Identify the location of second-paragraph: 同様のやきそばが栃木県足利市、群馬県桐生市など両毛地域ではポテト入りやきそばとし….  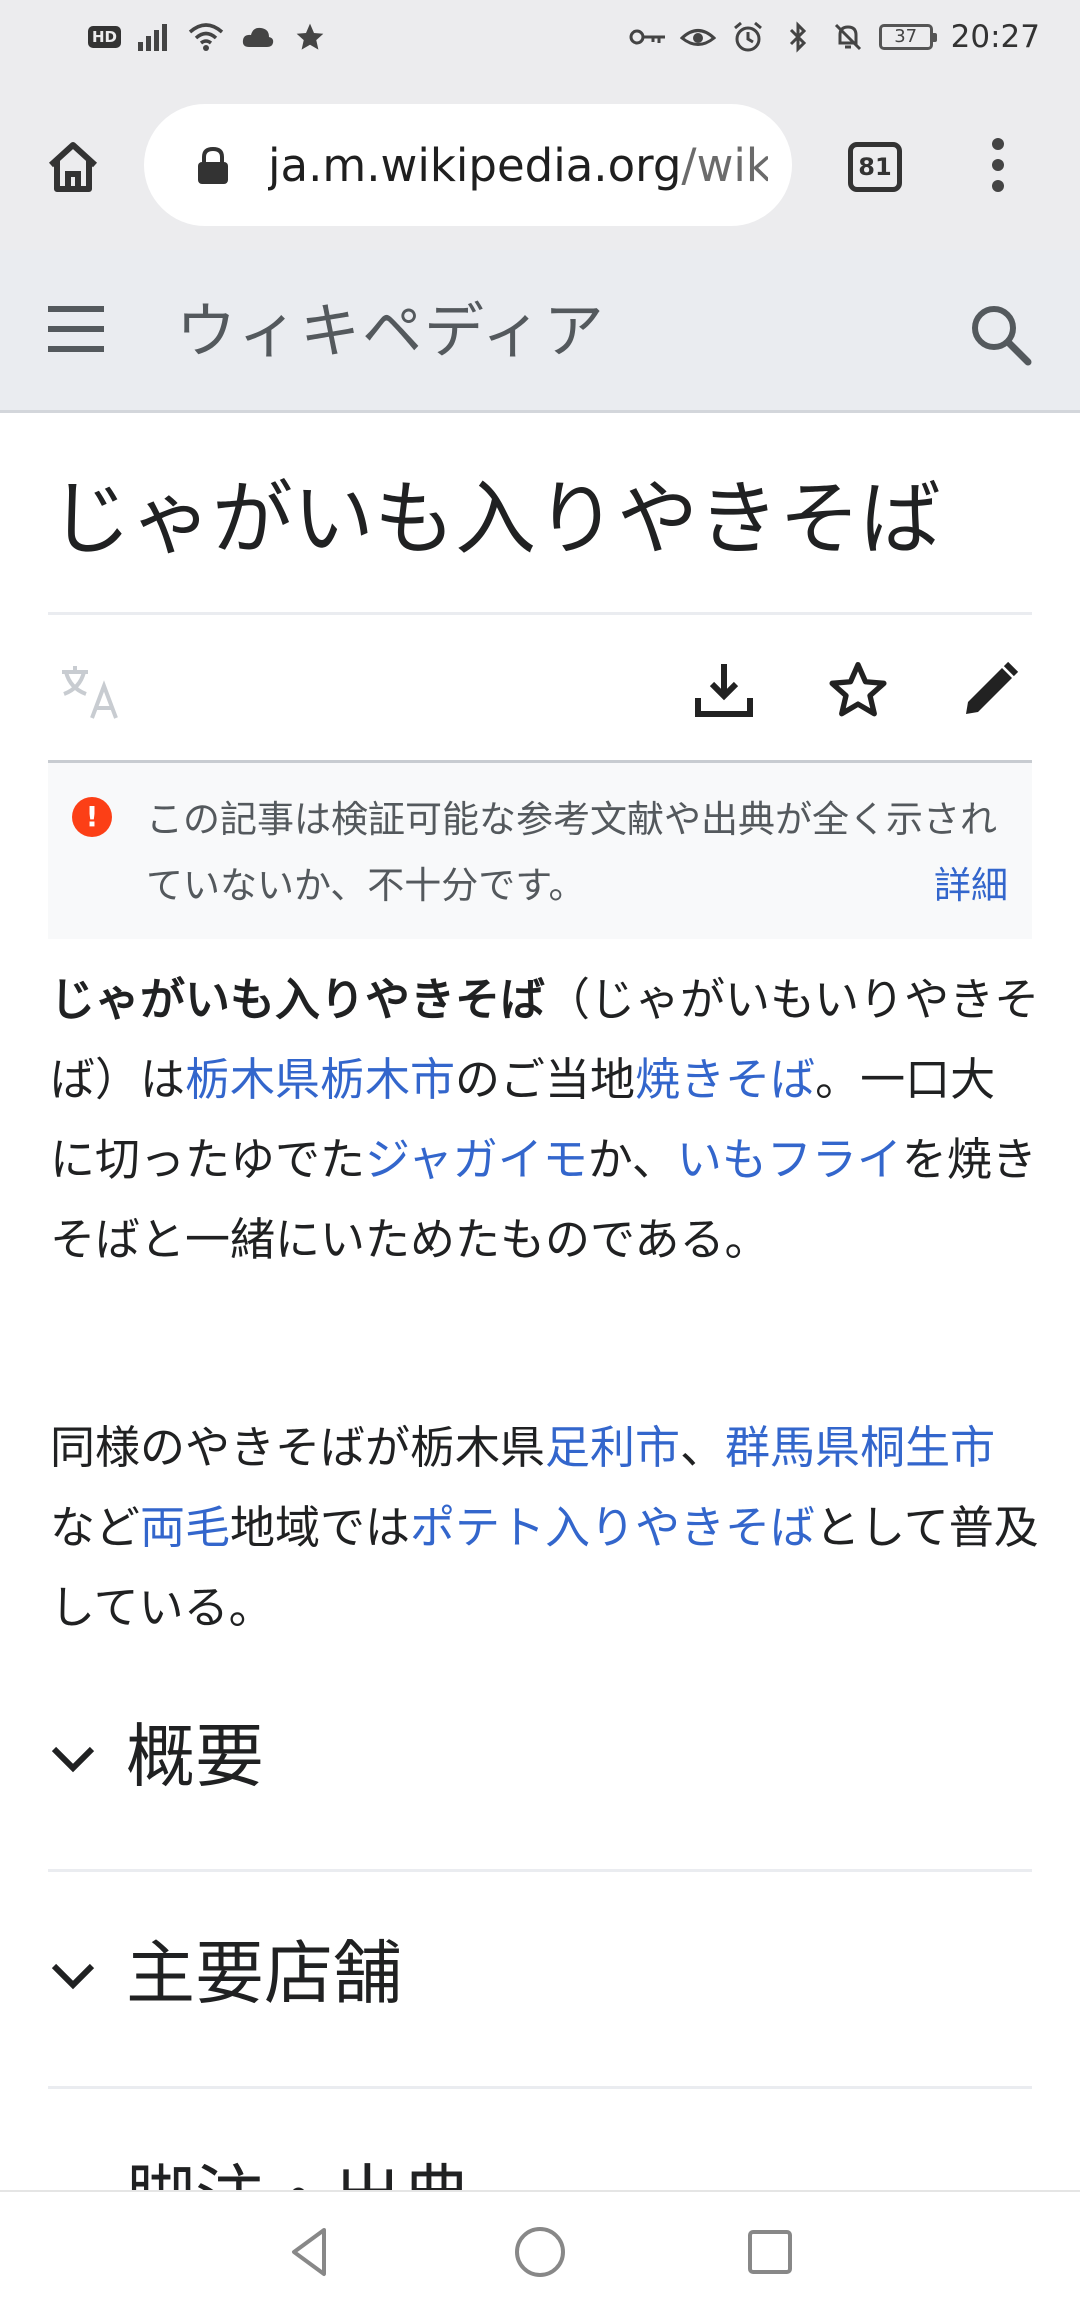
(545, 1528).